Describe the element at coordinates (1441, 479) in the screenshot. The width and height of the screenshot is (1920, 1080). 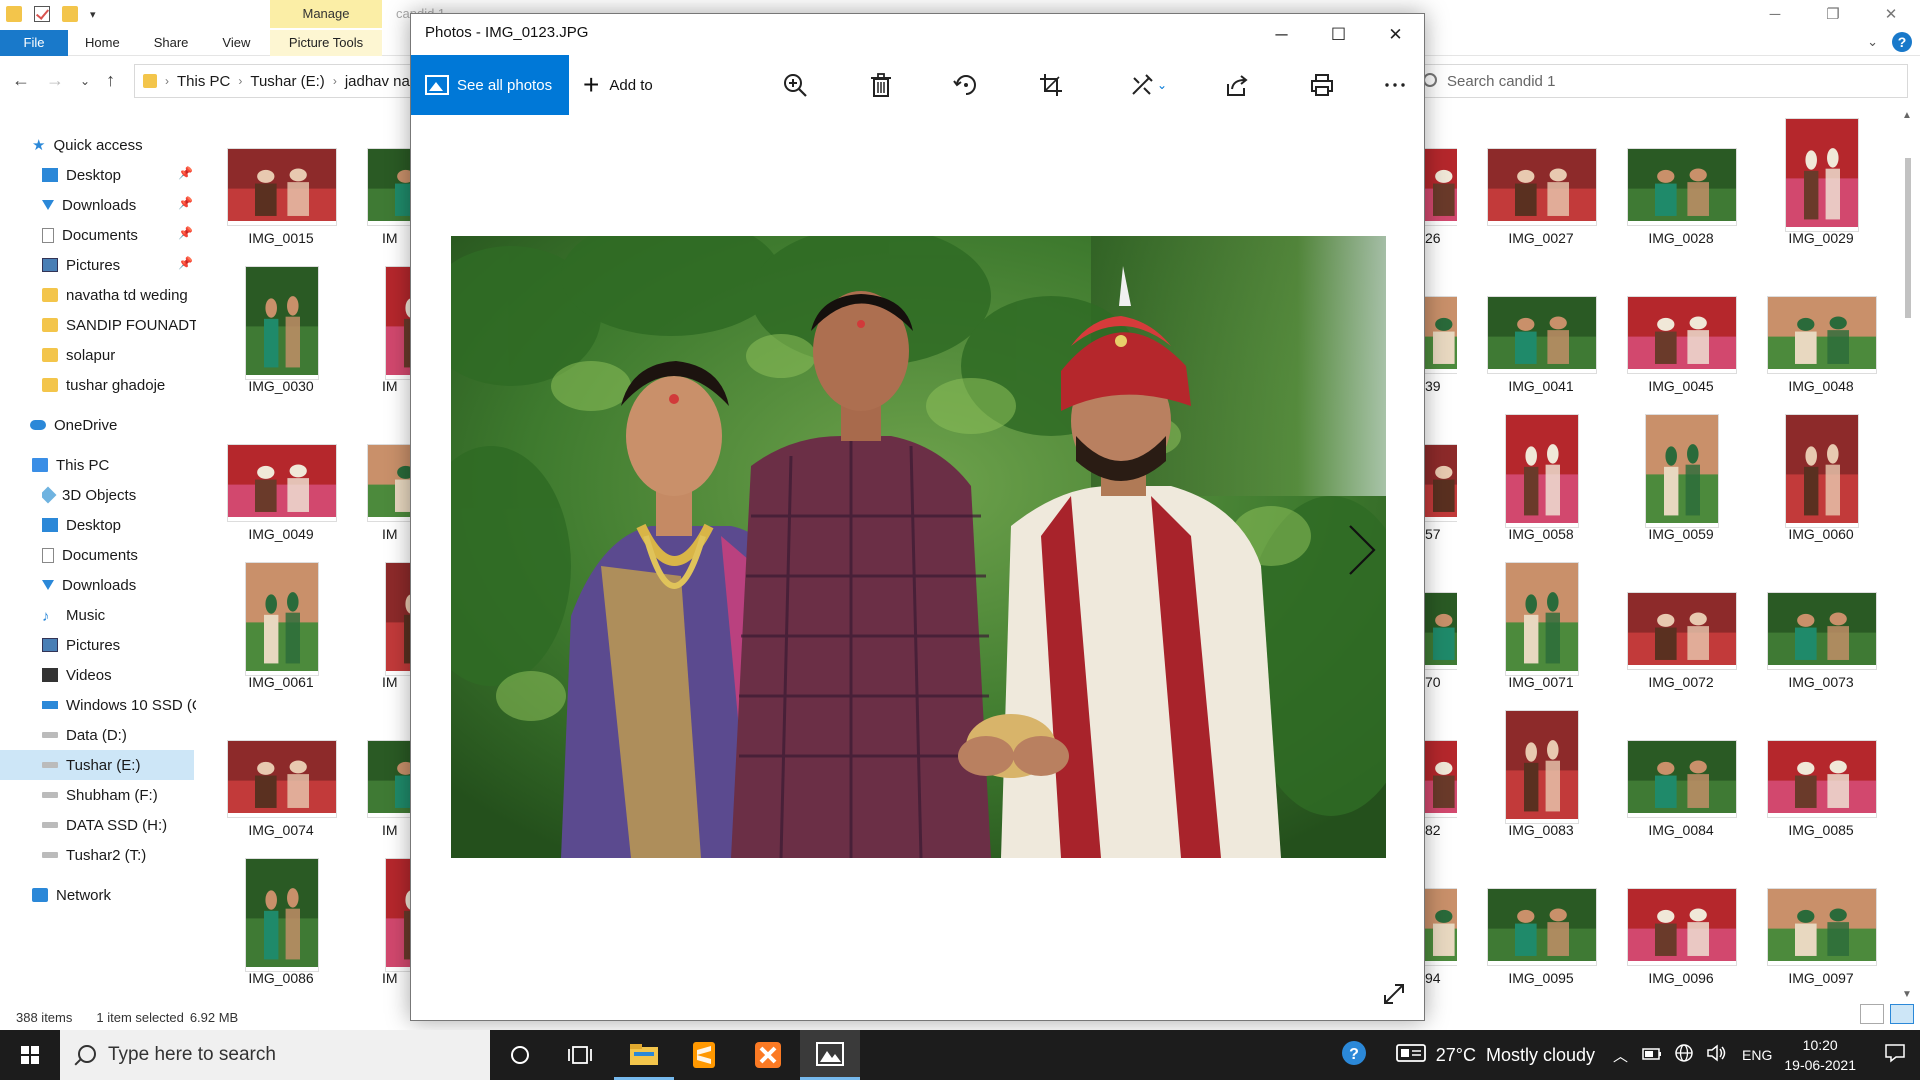
I see `thumbnail-item: 57` at that location.